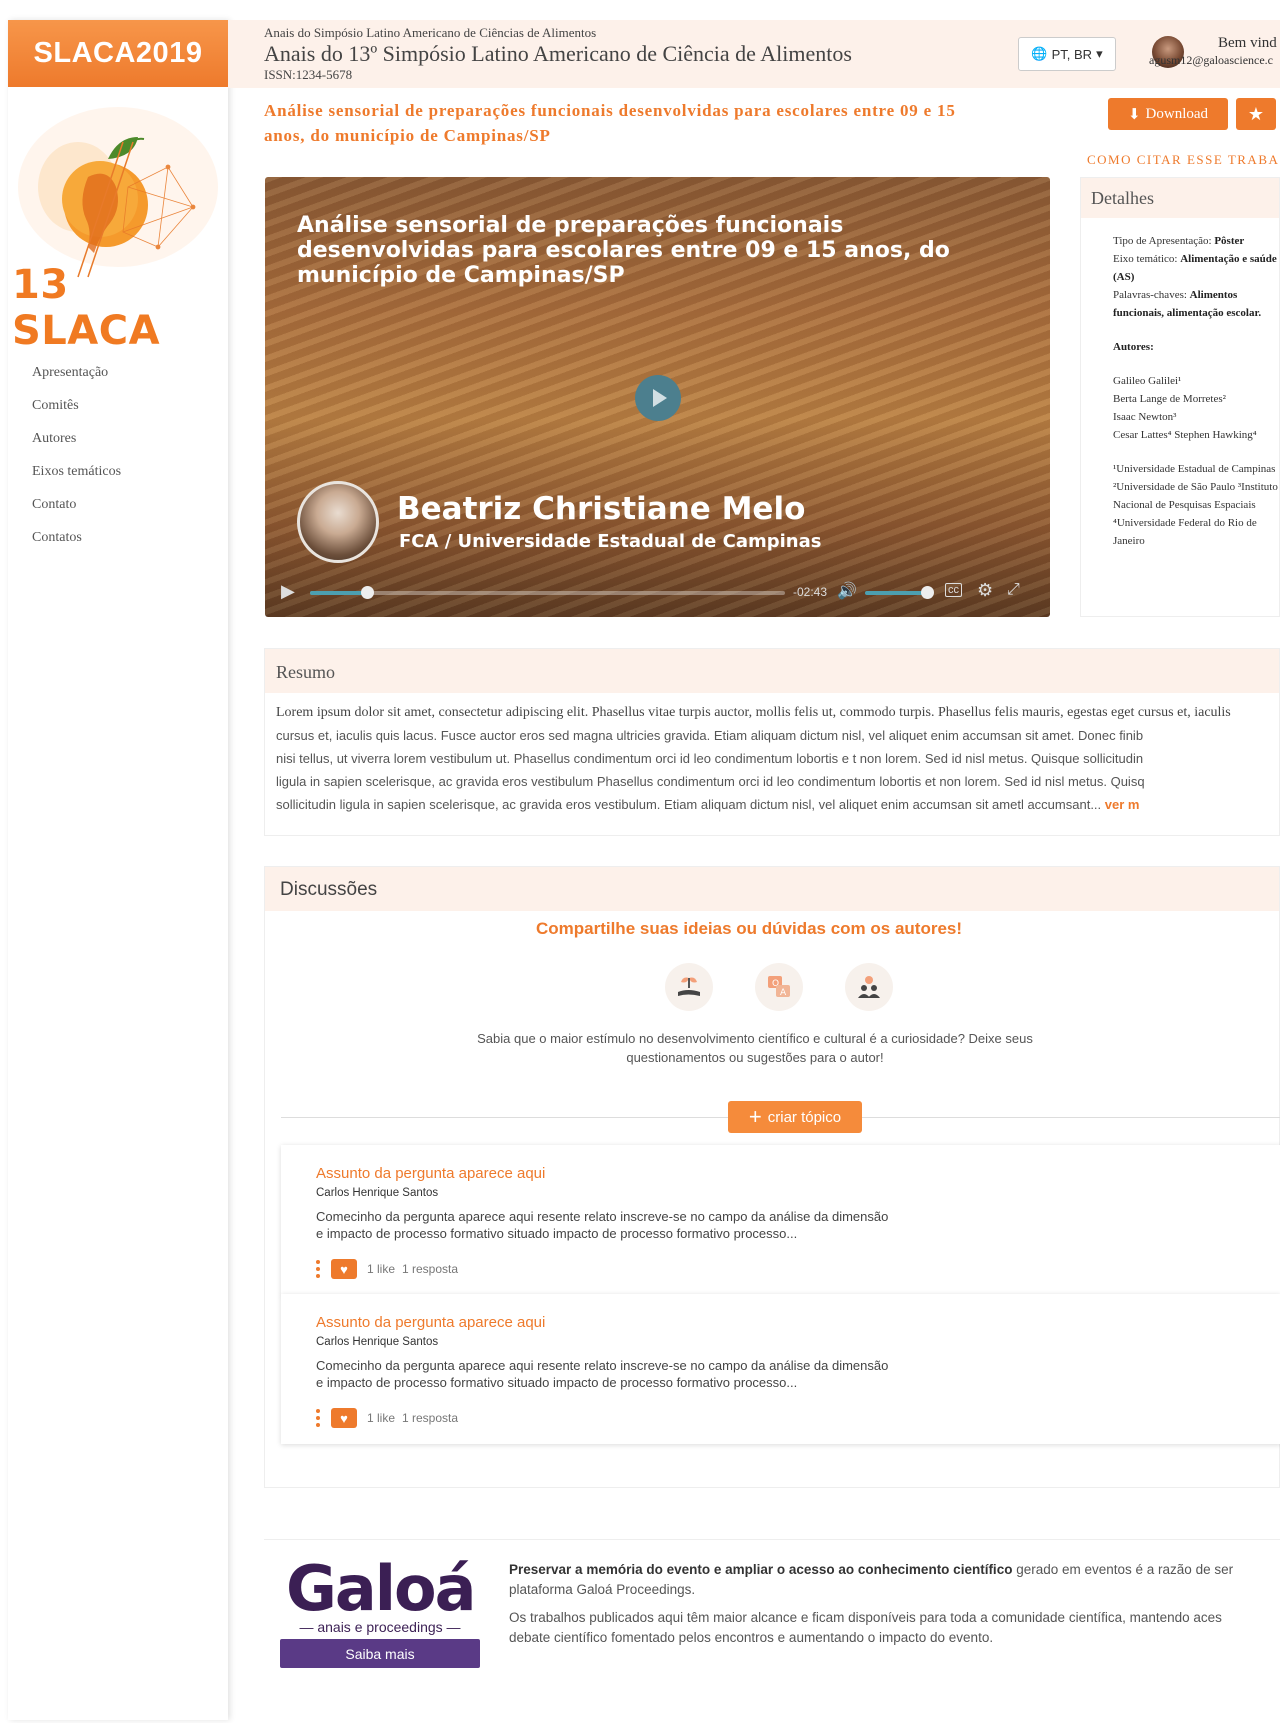 The height and width of the screenshot is (1723, 1280). What do you see at coordinates (869, 987) in the screenshot?
I see `people-icon` at bounding box center [869, 987].